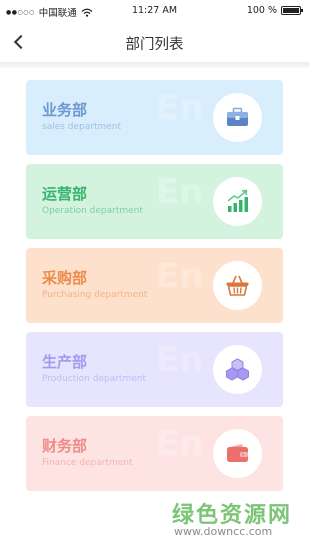 The width and height of the screenshot is (320, 550). What do you see at coordinates (65, 278) in the screenshot?
I see `department-name: 采购部` at bounding box center [65, 278].